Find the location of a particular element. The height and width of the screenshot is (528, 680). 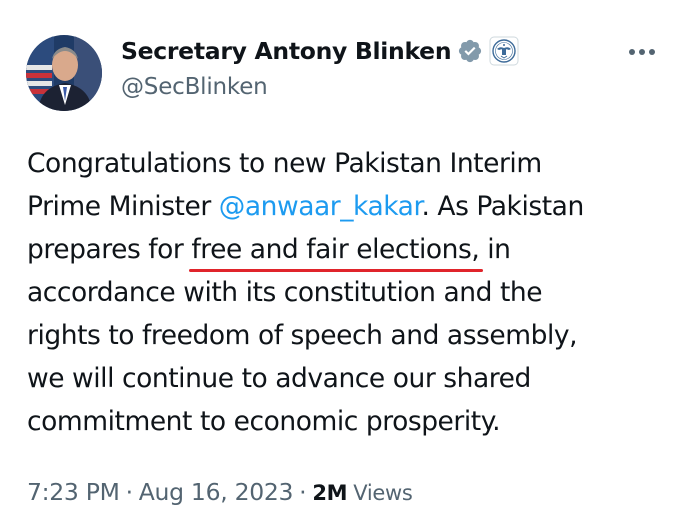

highlighted-phrase: free and fair elections, is located at coordinates (336, 250).